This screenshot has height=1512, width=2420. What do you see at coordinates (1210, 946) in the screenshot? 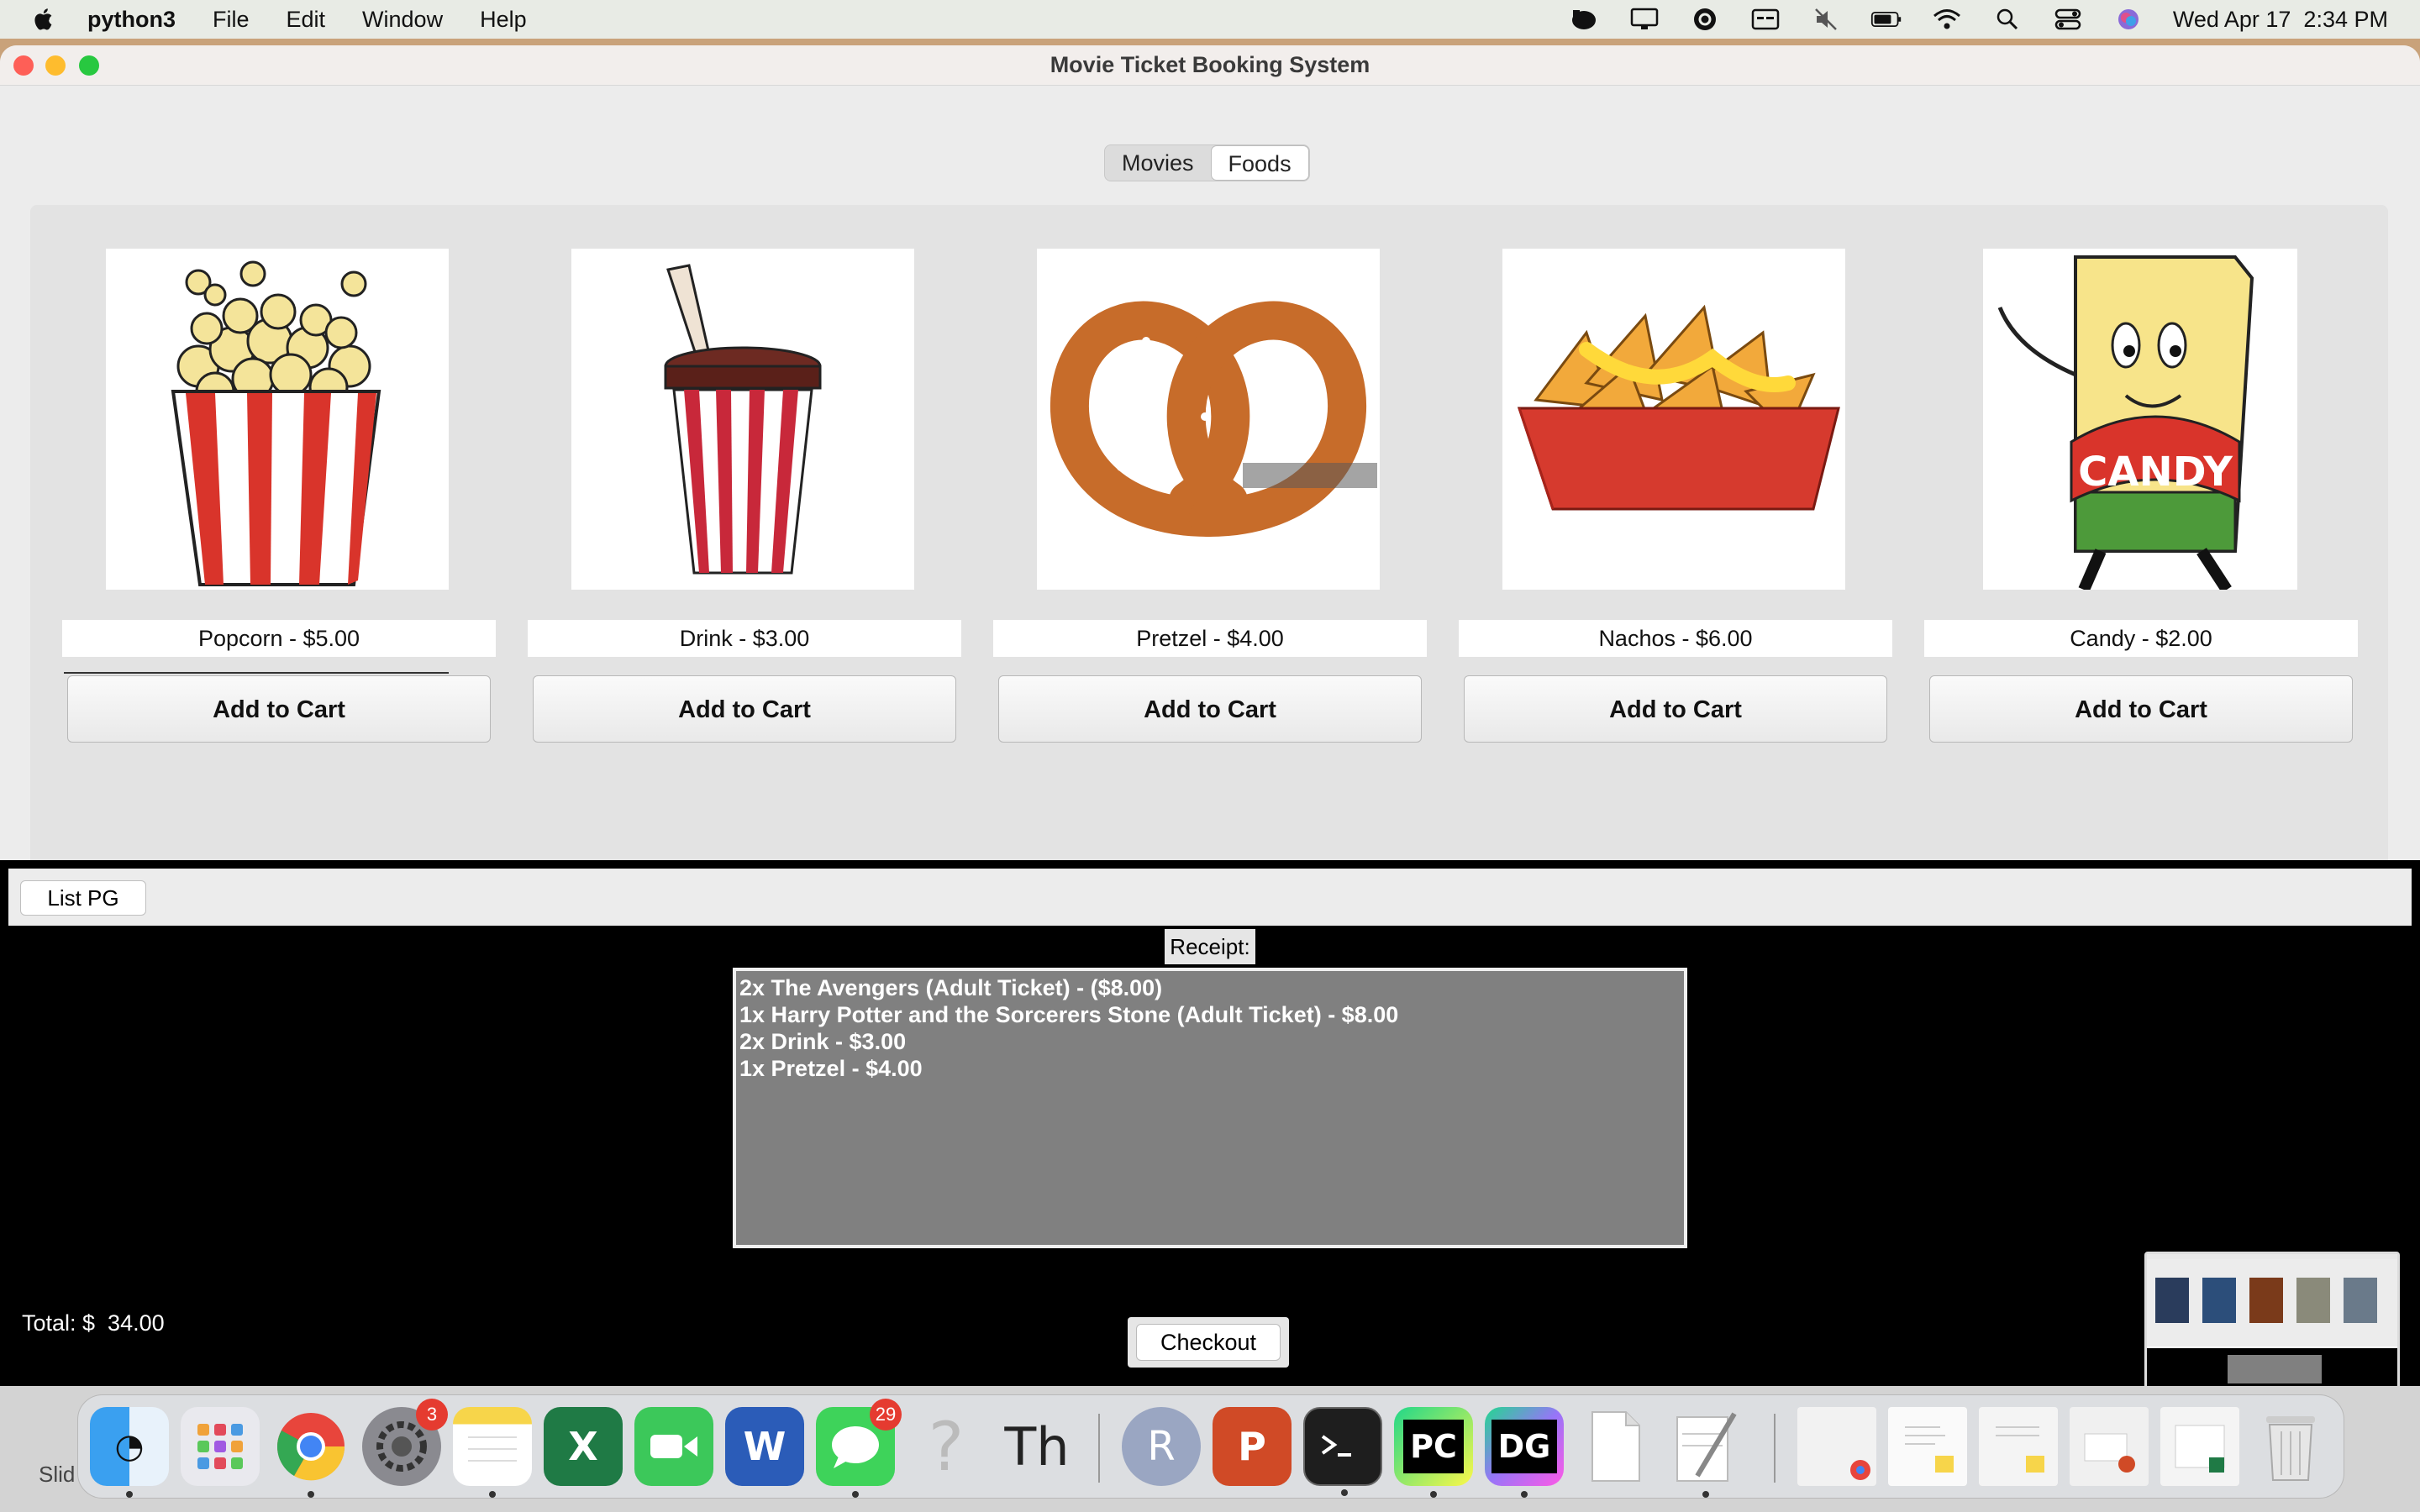
I see `receipt-label: Receipt:` at bounding box center [1210, 946].